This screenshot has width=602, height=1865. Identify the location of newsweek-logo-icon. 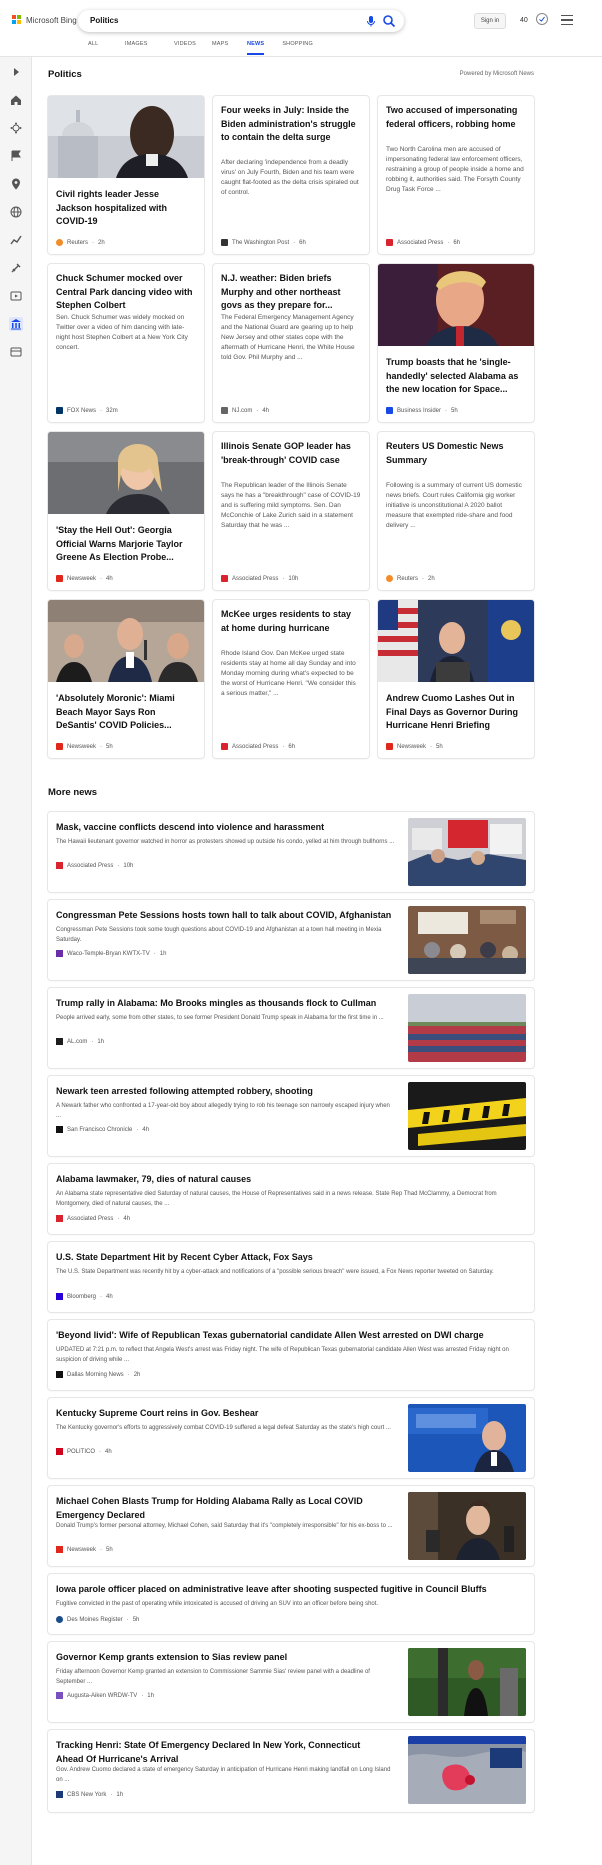
(389, 746).